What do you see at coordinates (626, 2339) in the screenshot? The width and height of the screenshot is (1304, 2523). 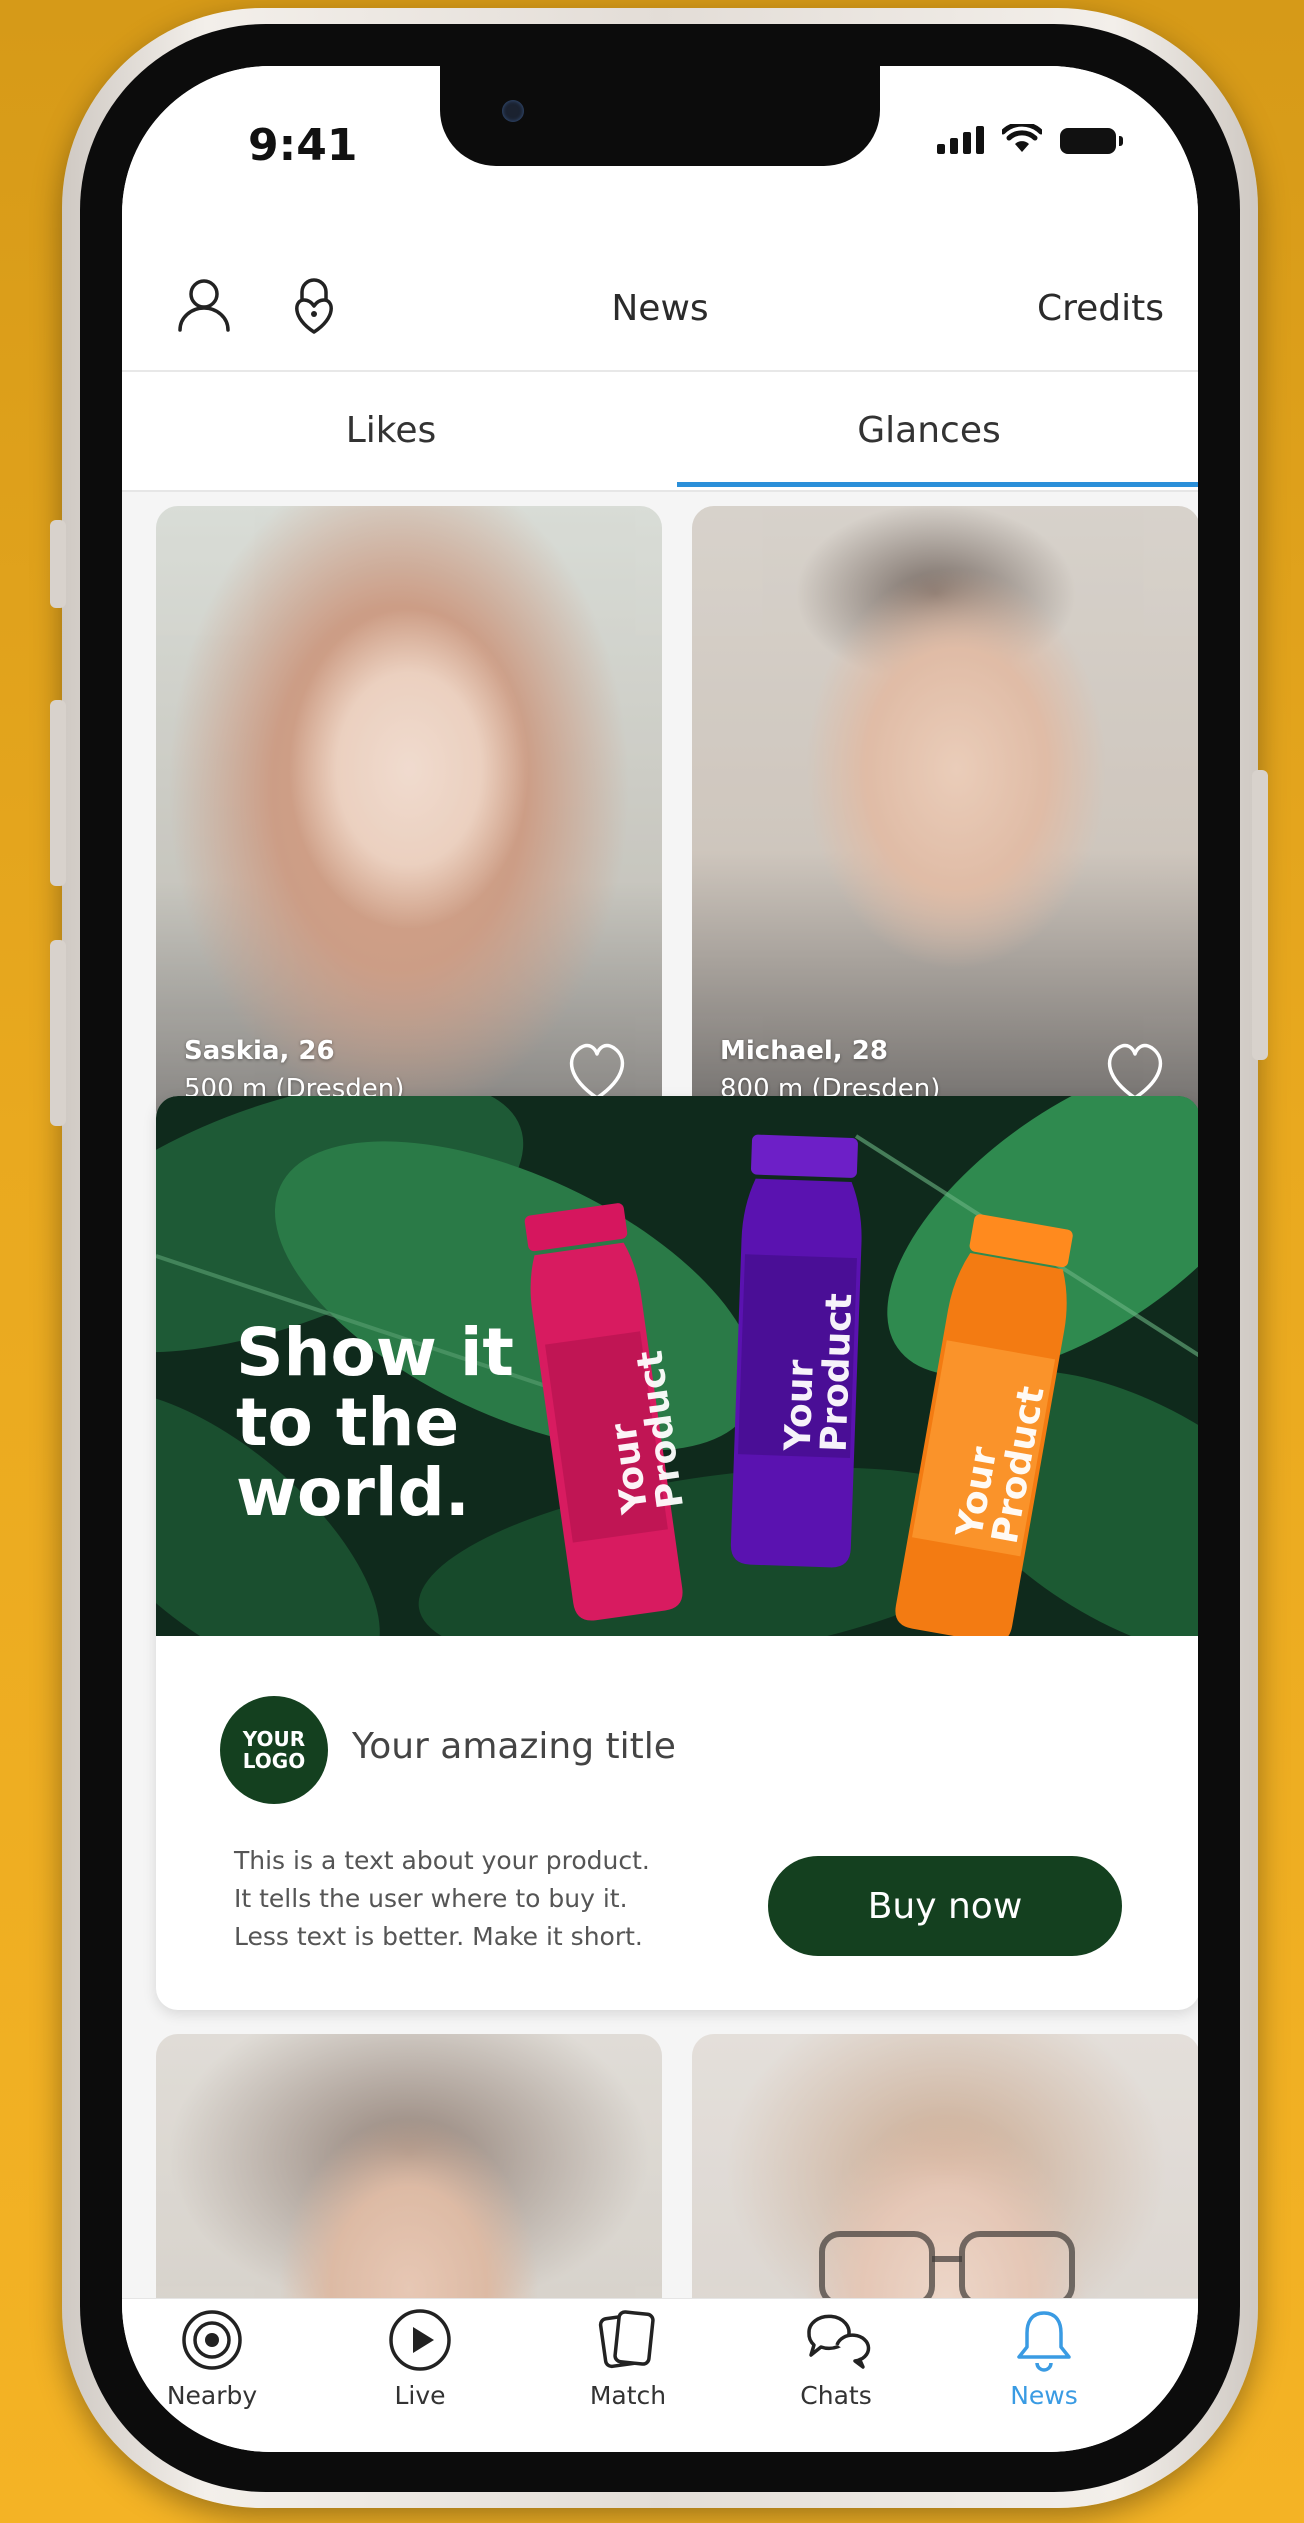 I see `cards-icon` at bounding box center [626, 2339].